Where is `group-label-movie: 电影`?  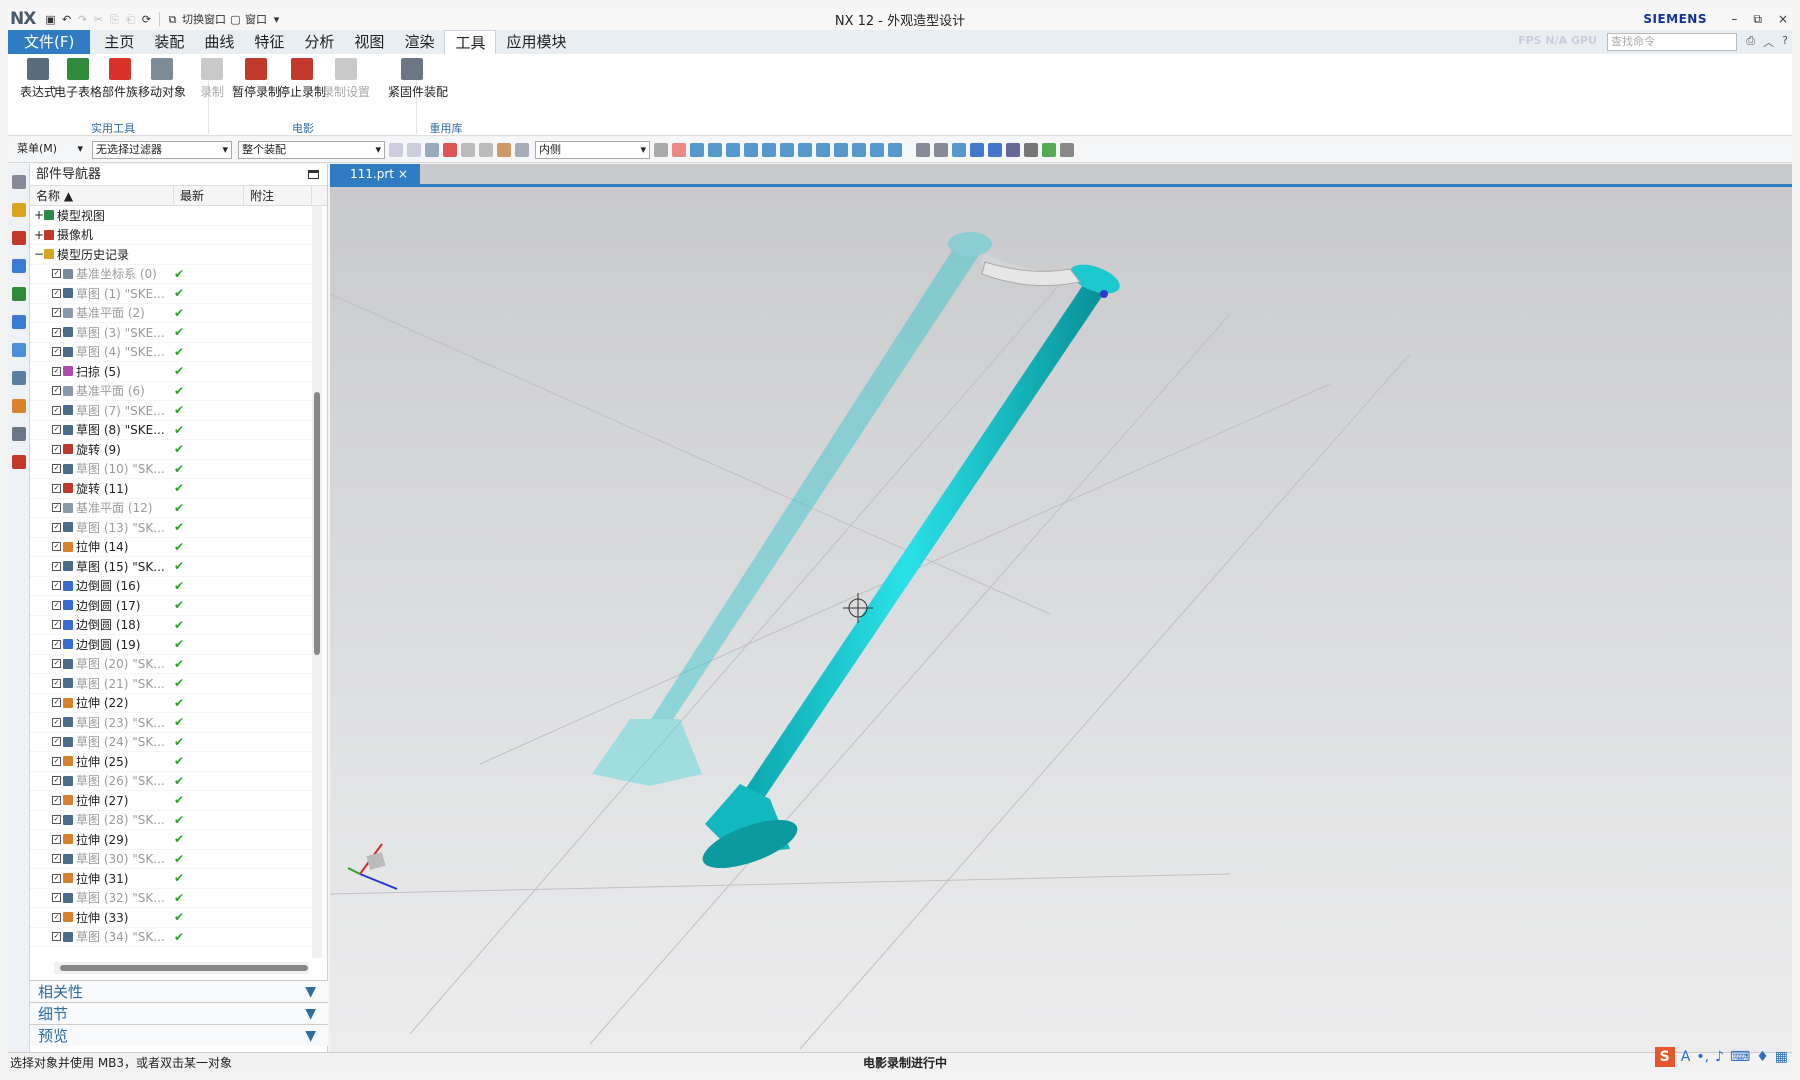
group-label-movie: 电影 is located at coordinates (303, 128).